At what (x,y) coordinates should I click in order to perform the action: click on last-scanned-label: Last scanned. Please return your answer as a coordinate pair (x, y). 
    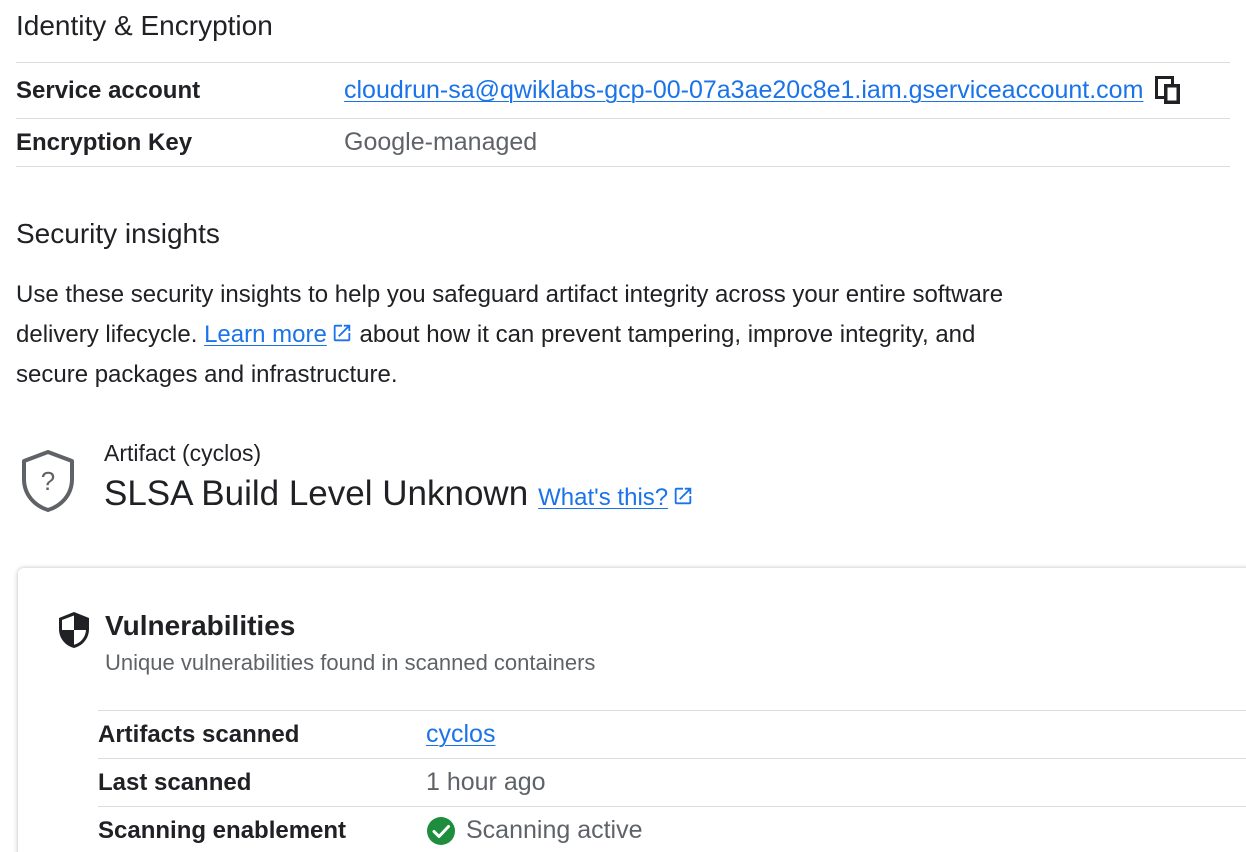
    Looking at the image, I should click on (175, 782).